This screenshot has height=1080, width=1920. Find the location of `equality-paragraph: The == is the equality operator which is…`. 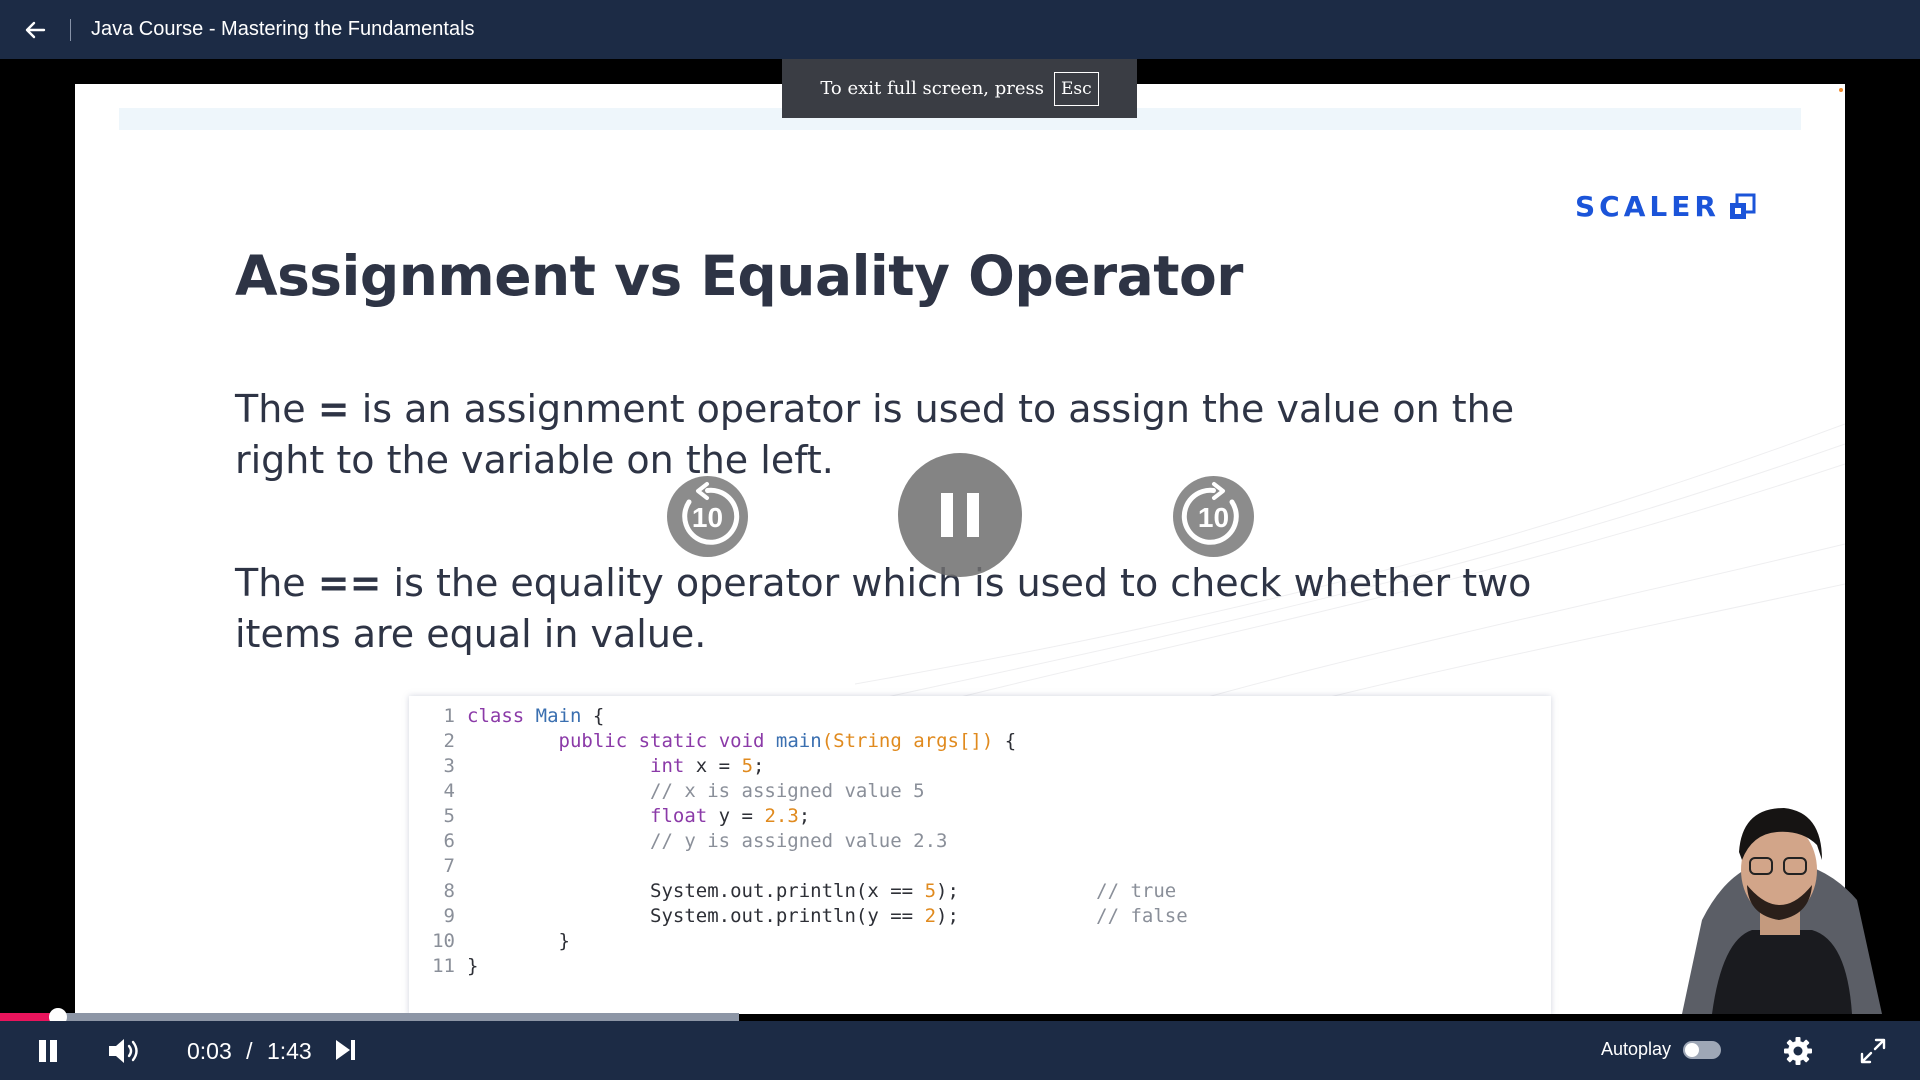

equality-paragraph: The == is the equality operator which is… is located at coordinates (885, 609).